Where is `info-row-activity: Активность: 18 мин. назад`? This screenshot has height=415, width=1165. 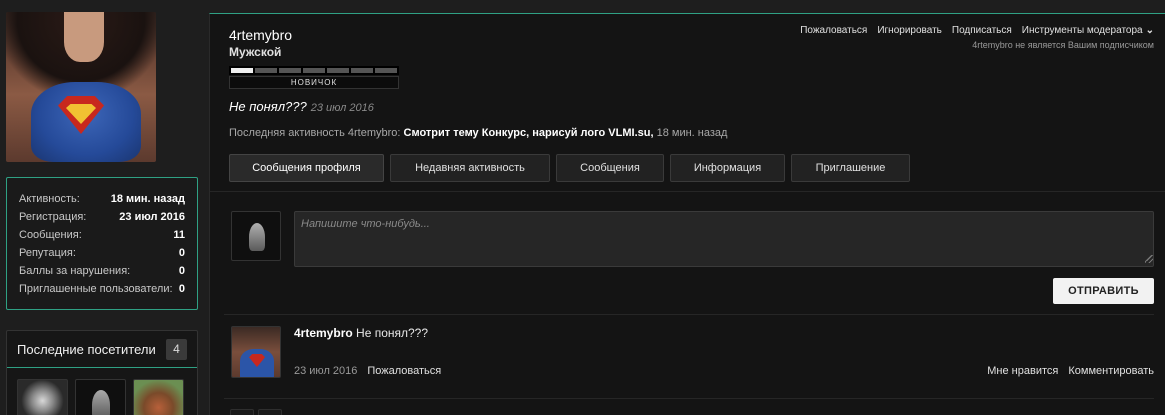
info-row-activity: Активность: 18 мин. назад is located at coordinates (102, 199).